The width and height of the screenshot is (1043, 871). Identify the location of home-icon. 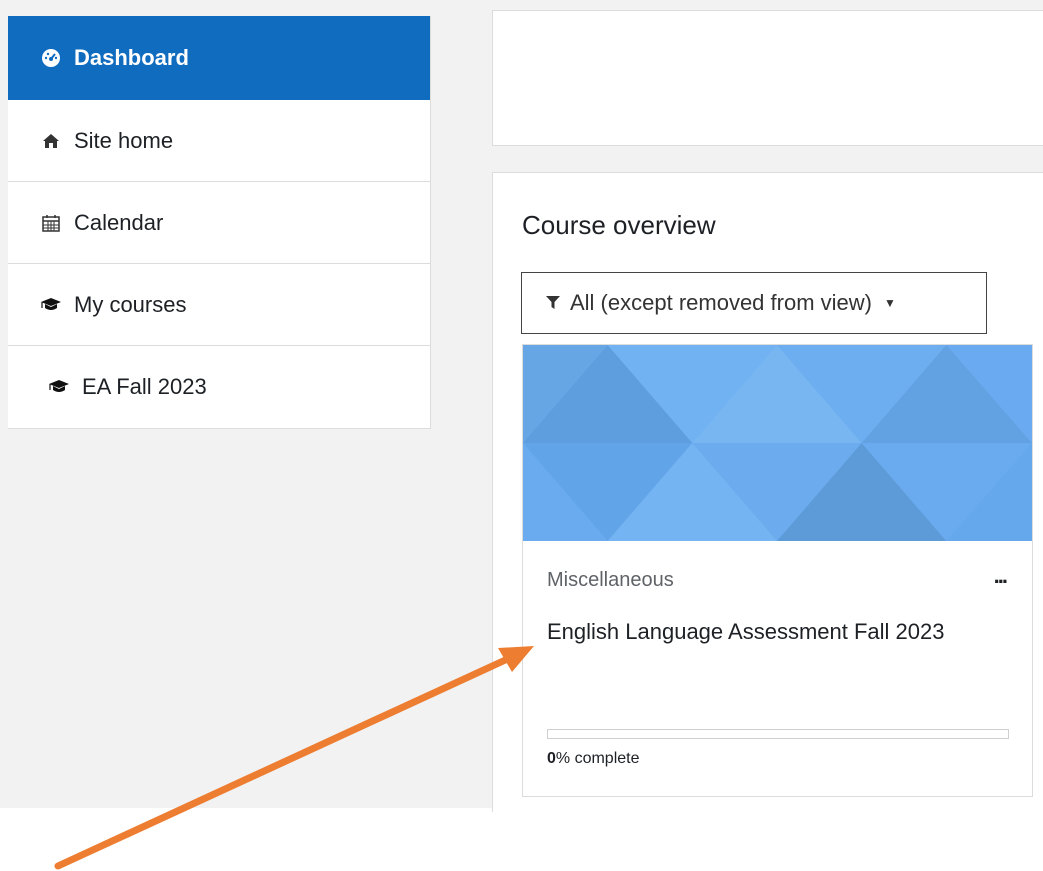
(51, 141).